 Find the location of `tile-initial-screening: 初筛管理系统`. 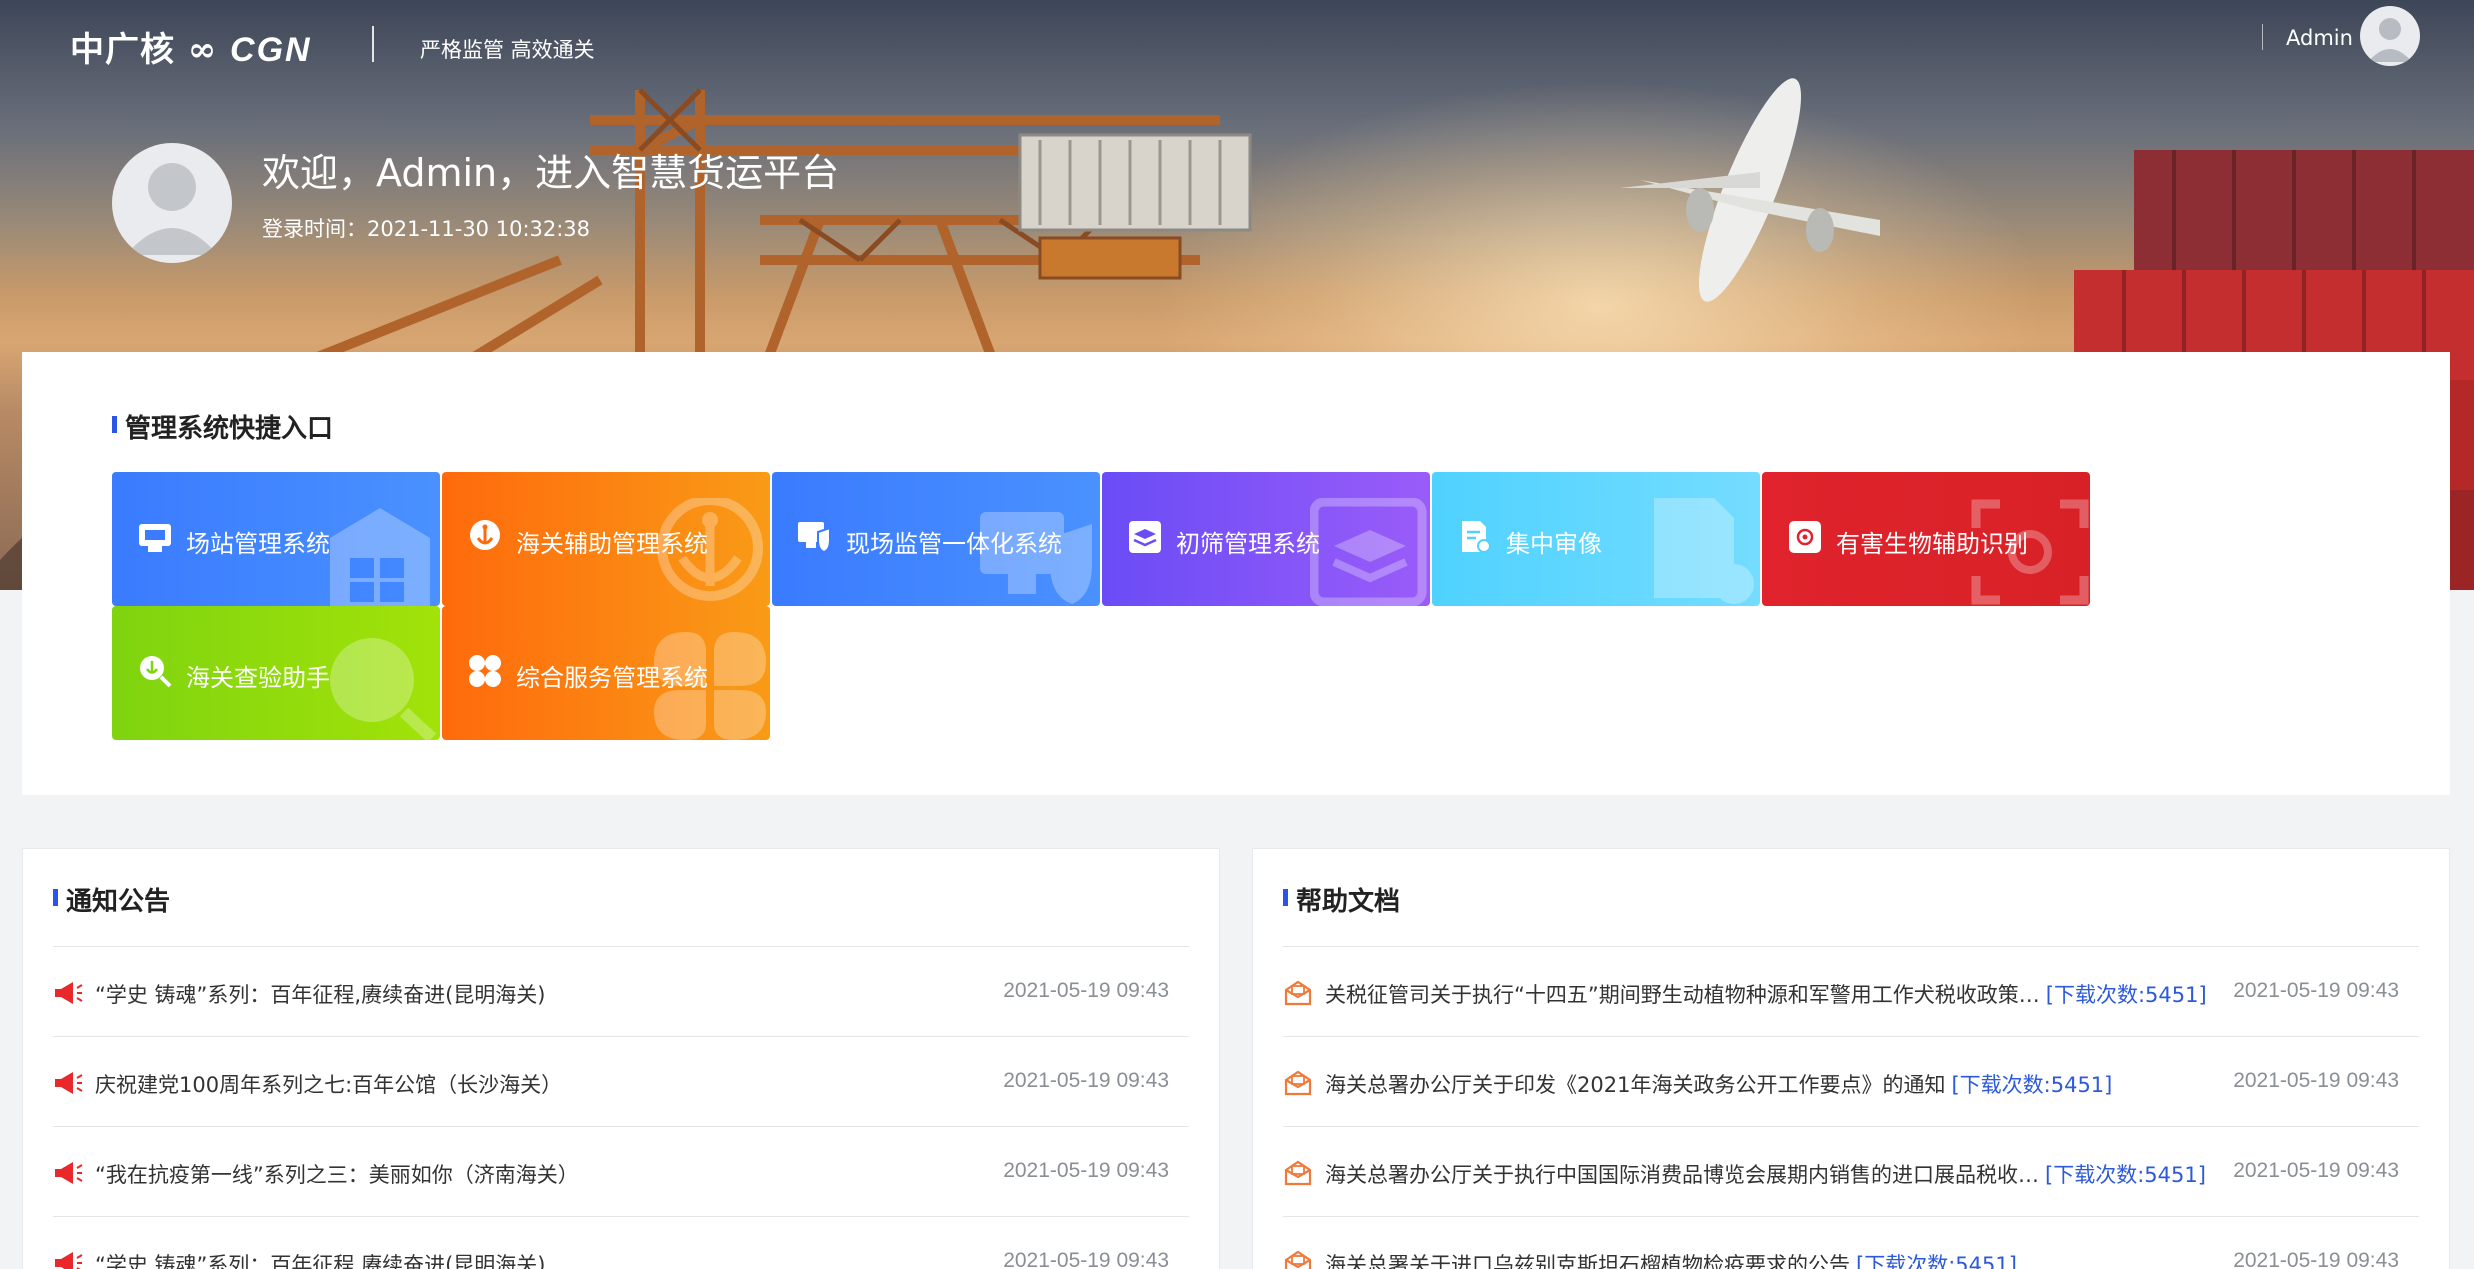

tile-initial-screening: 初筛管理系统 is located at coordinates (1266, 539).